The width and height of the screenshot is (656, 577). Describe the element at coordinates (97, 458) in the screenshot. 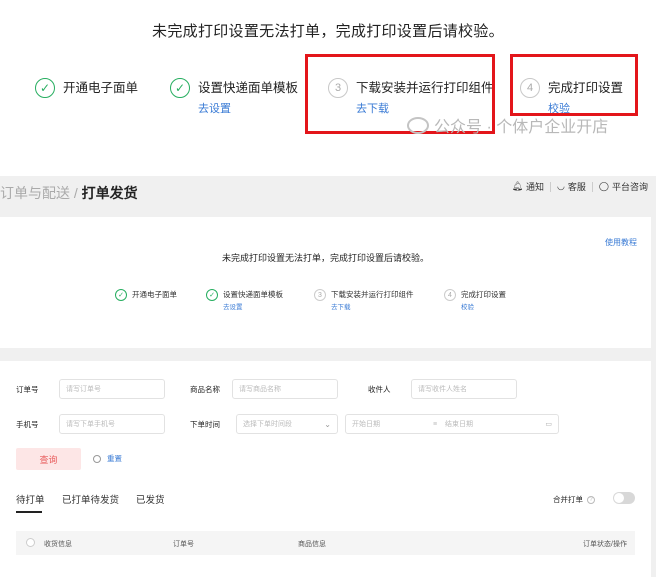

I see `reset-icon` at that location.